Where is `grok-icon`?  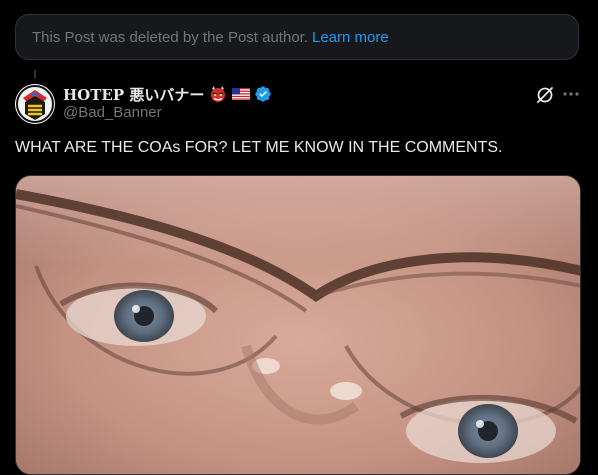
grok-icon is located at coordinates (545, 95).